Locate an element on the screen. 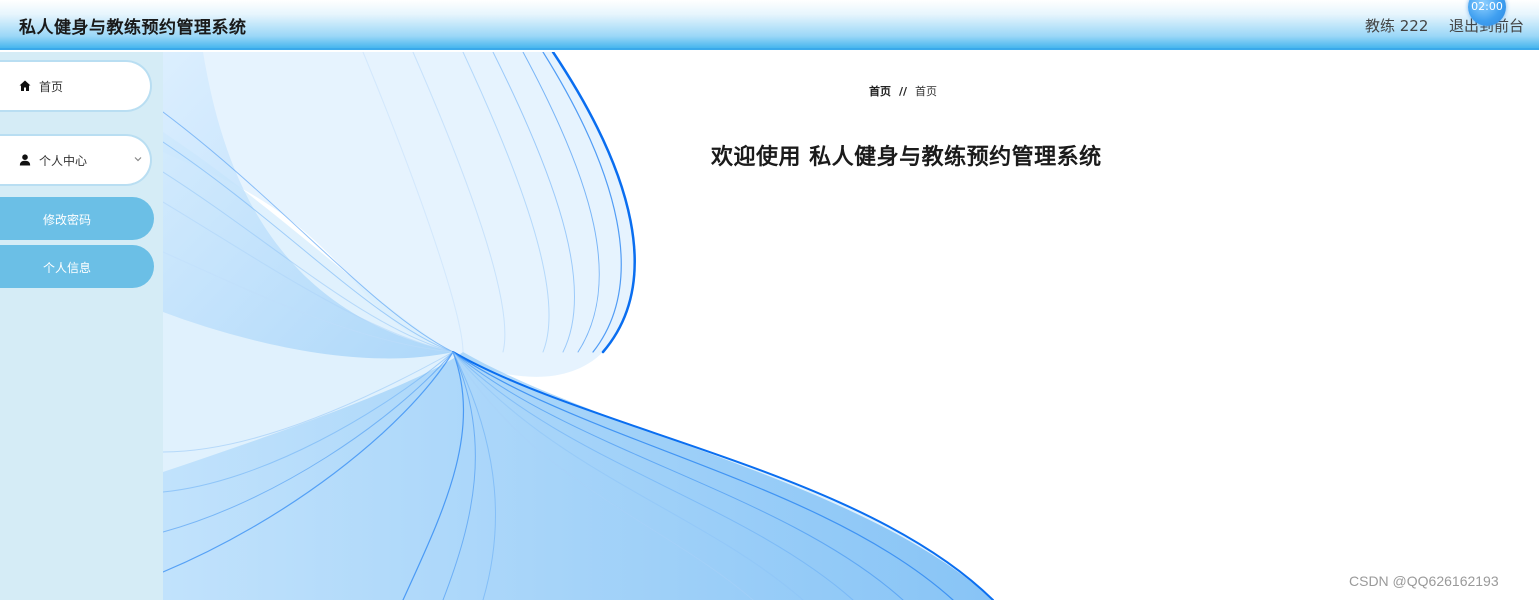 The image size is (1539, 600). sidebar-subitem-personal-info-label: 个人信息 is located at coordinates (67, 268).